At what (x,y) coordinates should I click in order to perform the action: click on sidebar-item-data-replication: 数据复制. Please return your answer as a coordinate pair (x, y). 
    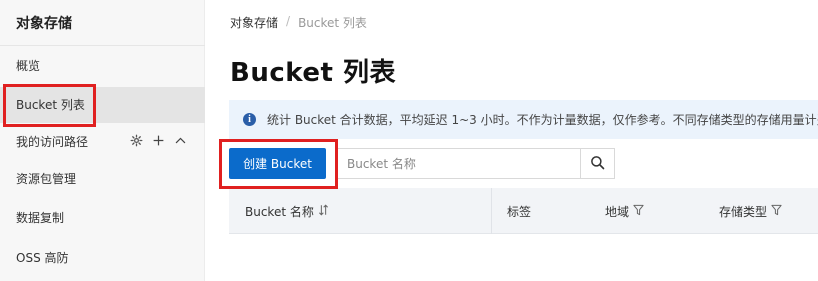
    Looking at the image, I should click on (102, 218).